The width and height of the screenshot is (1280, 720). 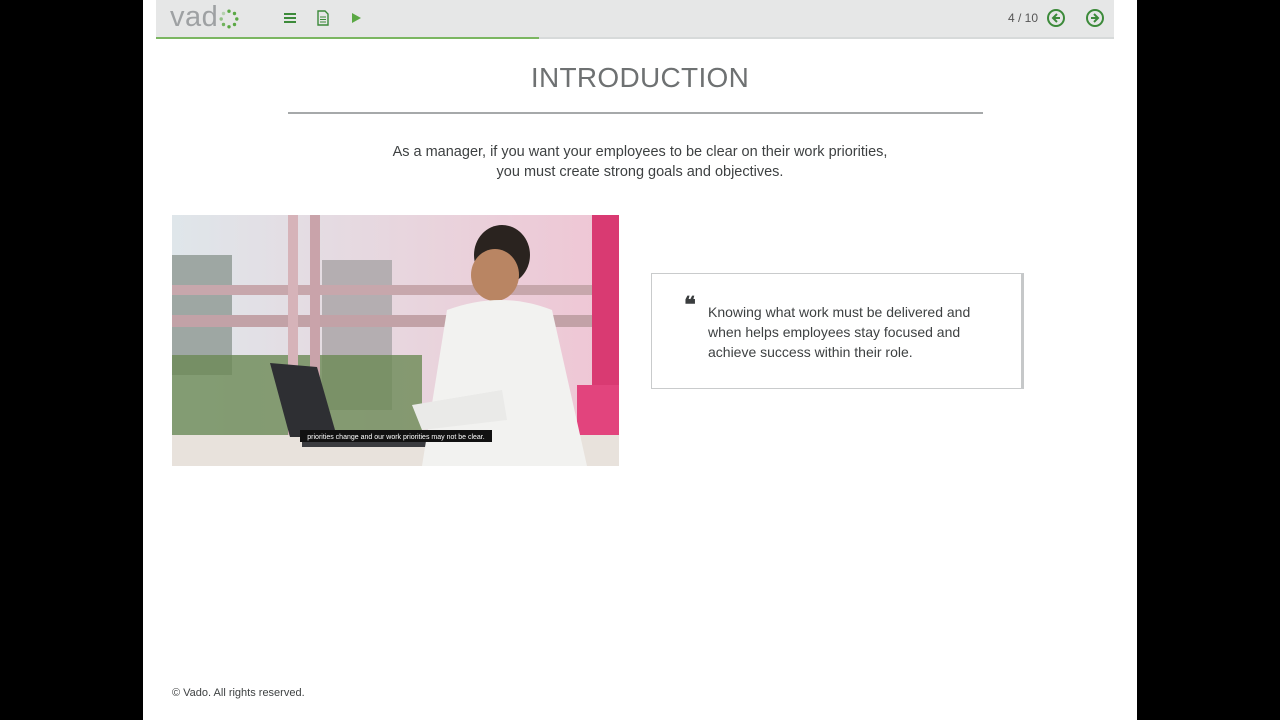 I want to click on logo-ring-icon, so click(x=229, y=18).